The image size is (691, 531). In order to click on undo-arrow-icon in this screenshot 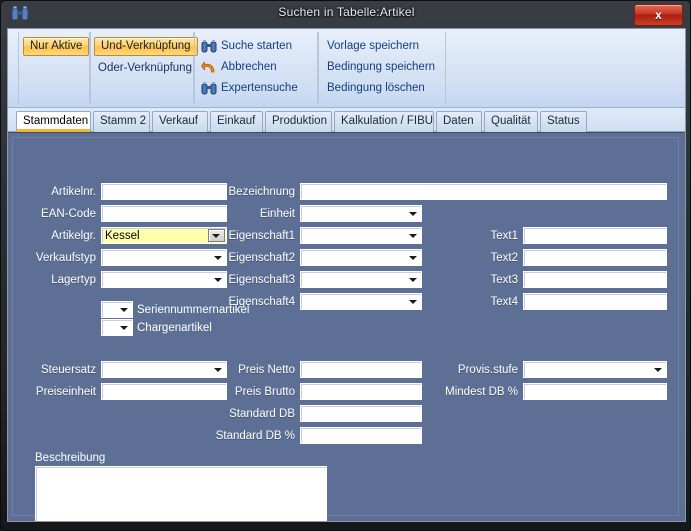, I will do `click(209, 68)`.